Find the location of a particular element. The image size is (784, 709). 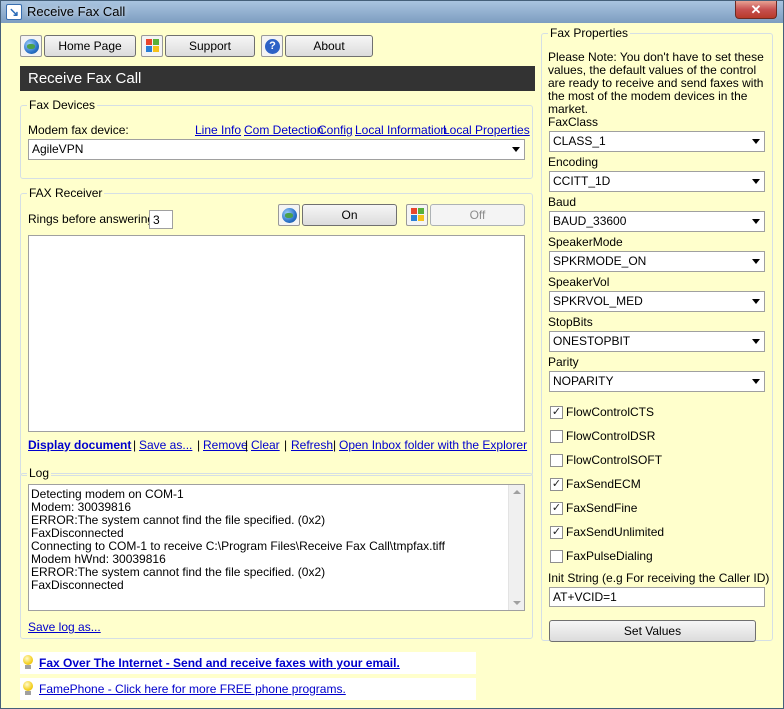

local-properties-link: Local Properties is located at coordinates (486, 130).